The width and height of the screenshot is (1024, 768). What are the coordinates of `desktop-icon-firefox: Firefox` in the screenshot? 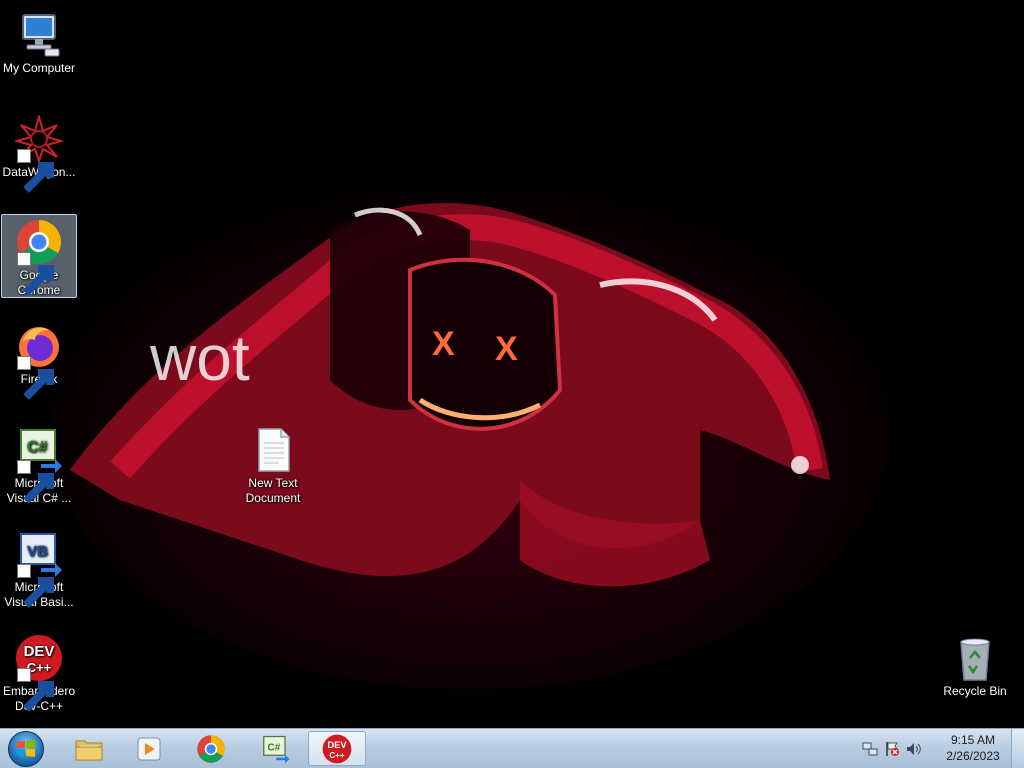 It's located at (39, 359).